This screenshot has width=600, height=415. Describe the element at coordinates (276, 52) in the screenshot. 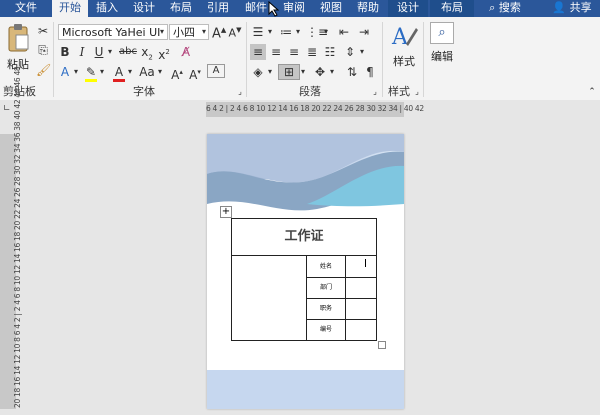

I see `align-center-icon: ≡` at that location.